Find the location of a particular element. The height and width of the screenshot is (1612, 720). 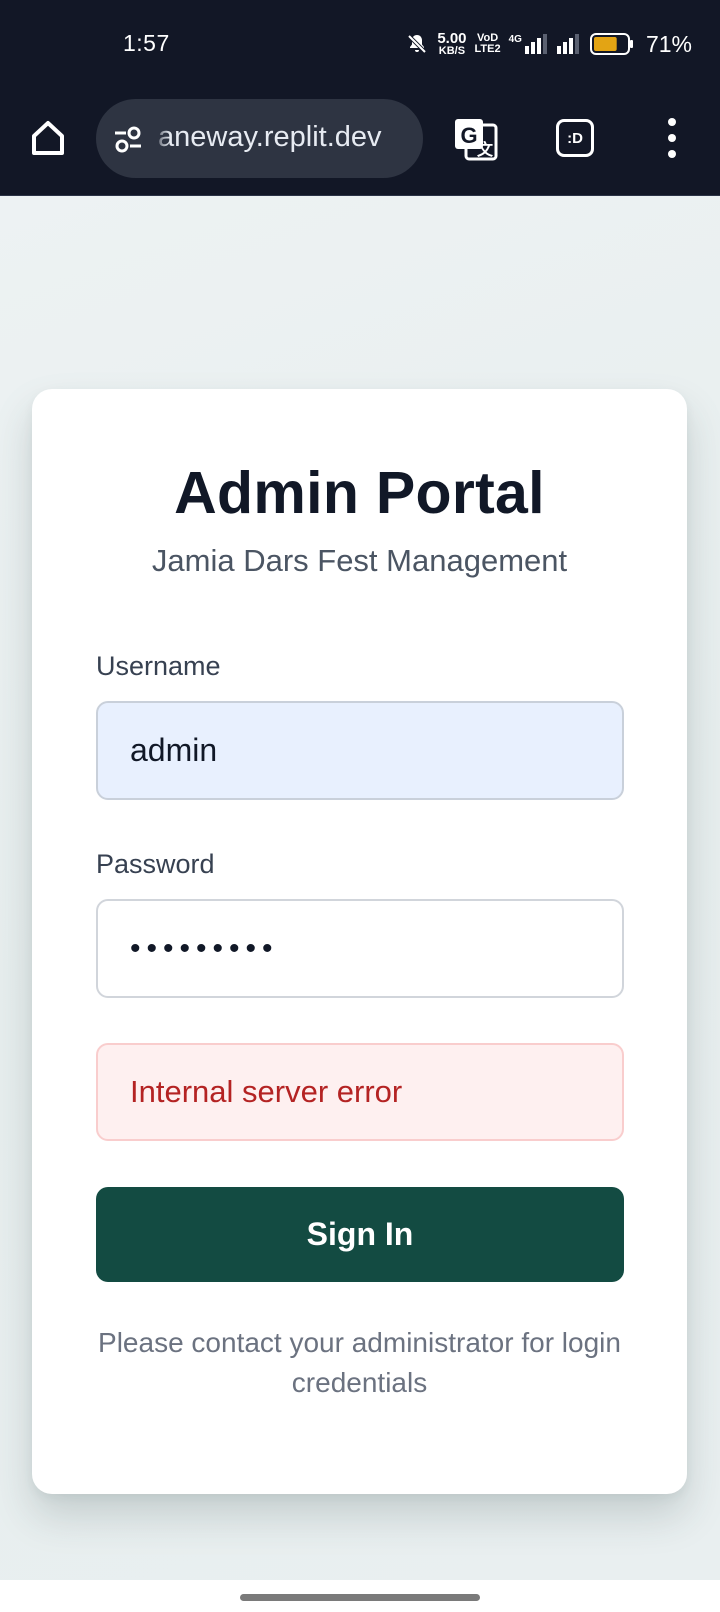

password-value: ••••••••• is located at coordinates (204, 948).